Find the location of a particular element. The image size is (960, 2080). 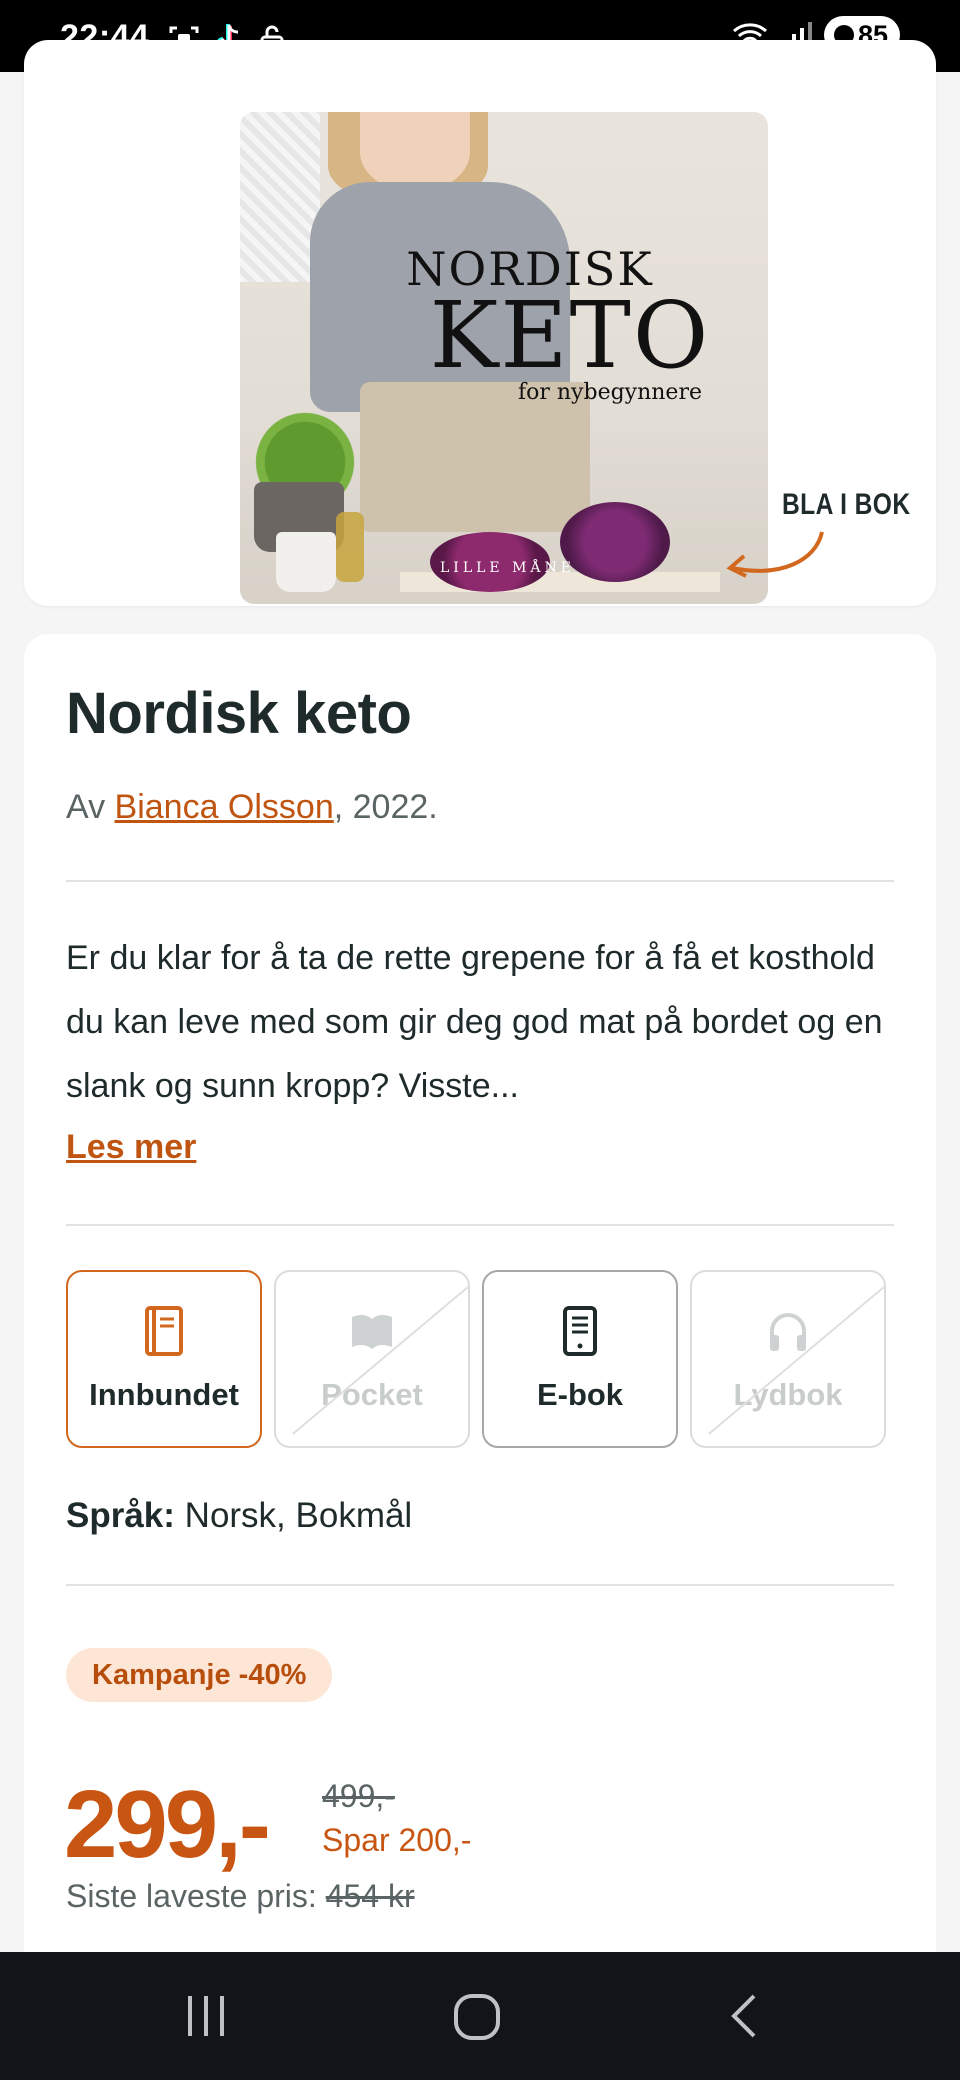

book-icon is located at coordinates (164, 1331).